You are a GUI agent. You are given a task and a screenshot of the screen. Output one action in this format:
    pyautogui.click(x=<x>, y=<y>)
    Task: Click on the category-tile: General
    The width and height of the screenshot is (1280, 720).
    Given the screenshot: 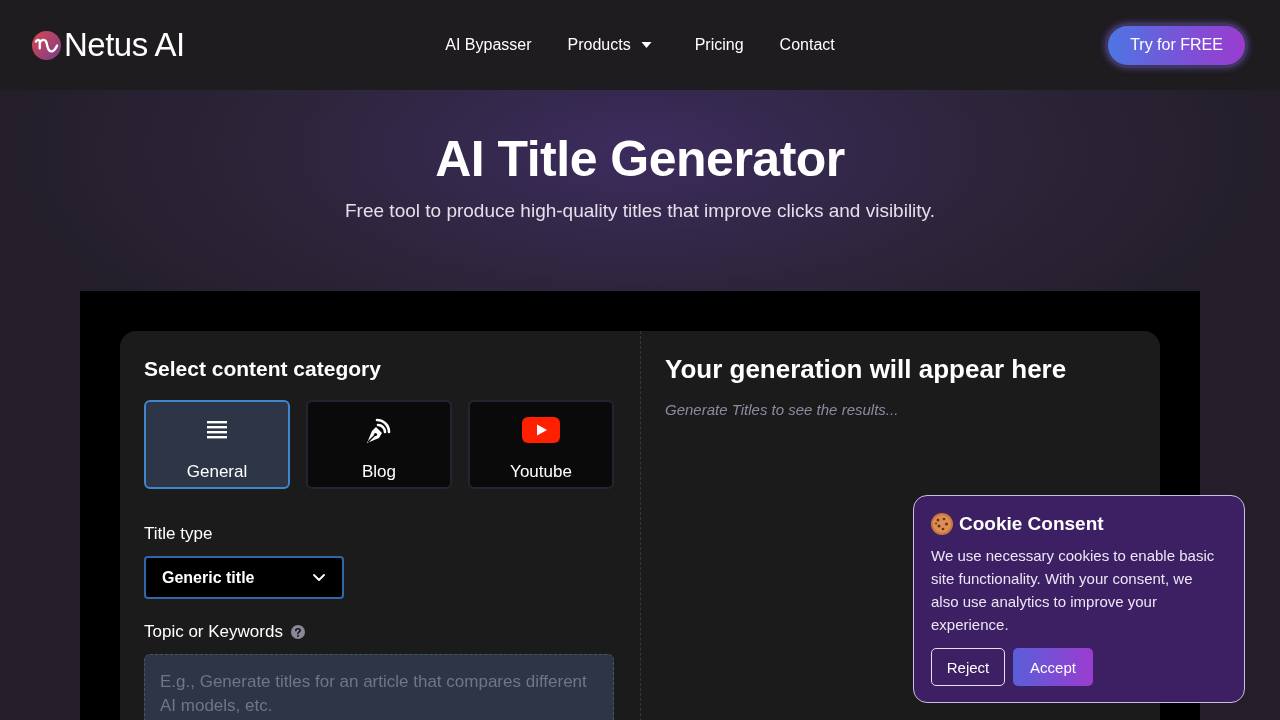 What is the action you would take?
    pyautogui.click(x=217, y=444)
    